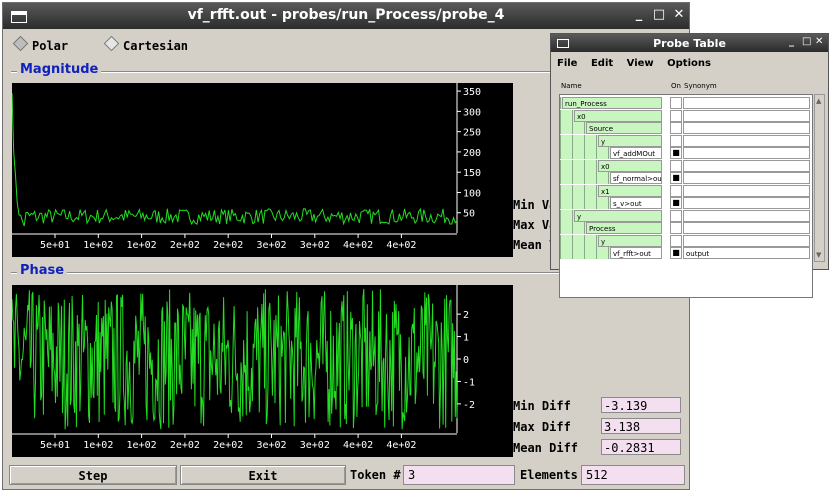 The height and width of the screenshot is (492, 831). What do you see at coordinates (472, 153) in the screenshot?
I see `y-tick-label: 200` at bounding box center [472, 153].